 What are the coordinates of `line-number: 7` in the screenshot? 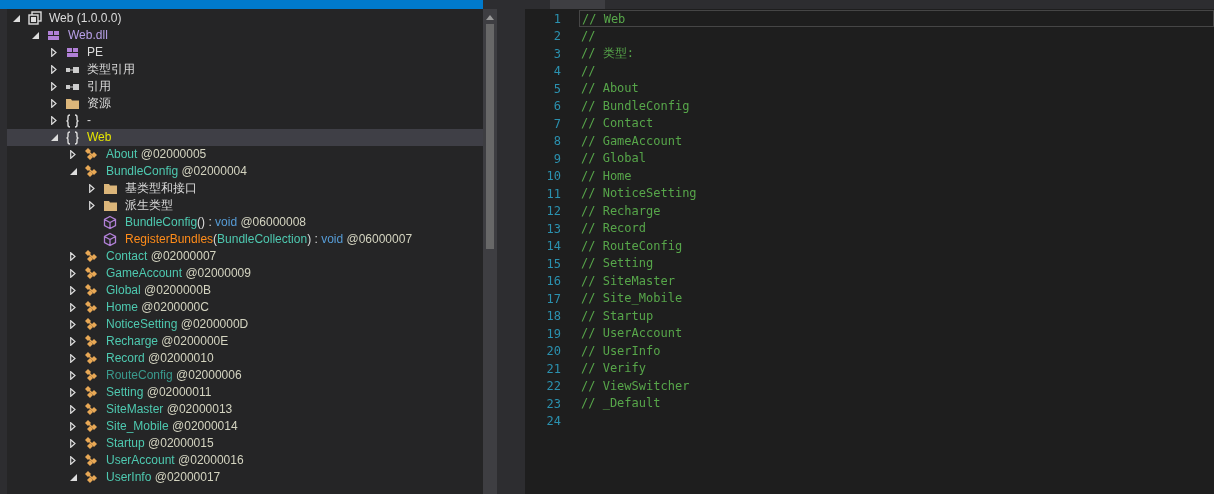 It's located at (556, 124).